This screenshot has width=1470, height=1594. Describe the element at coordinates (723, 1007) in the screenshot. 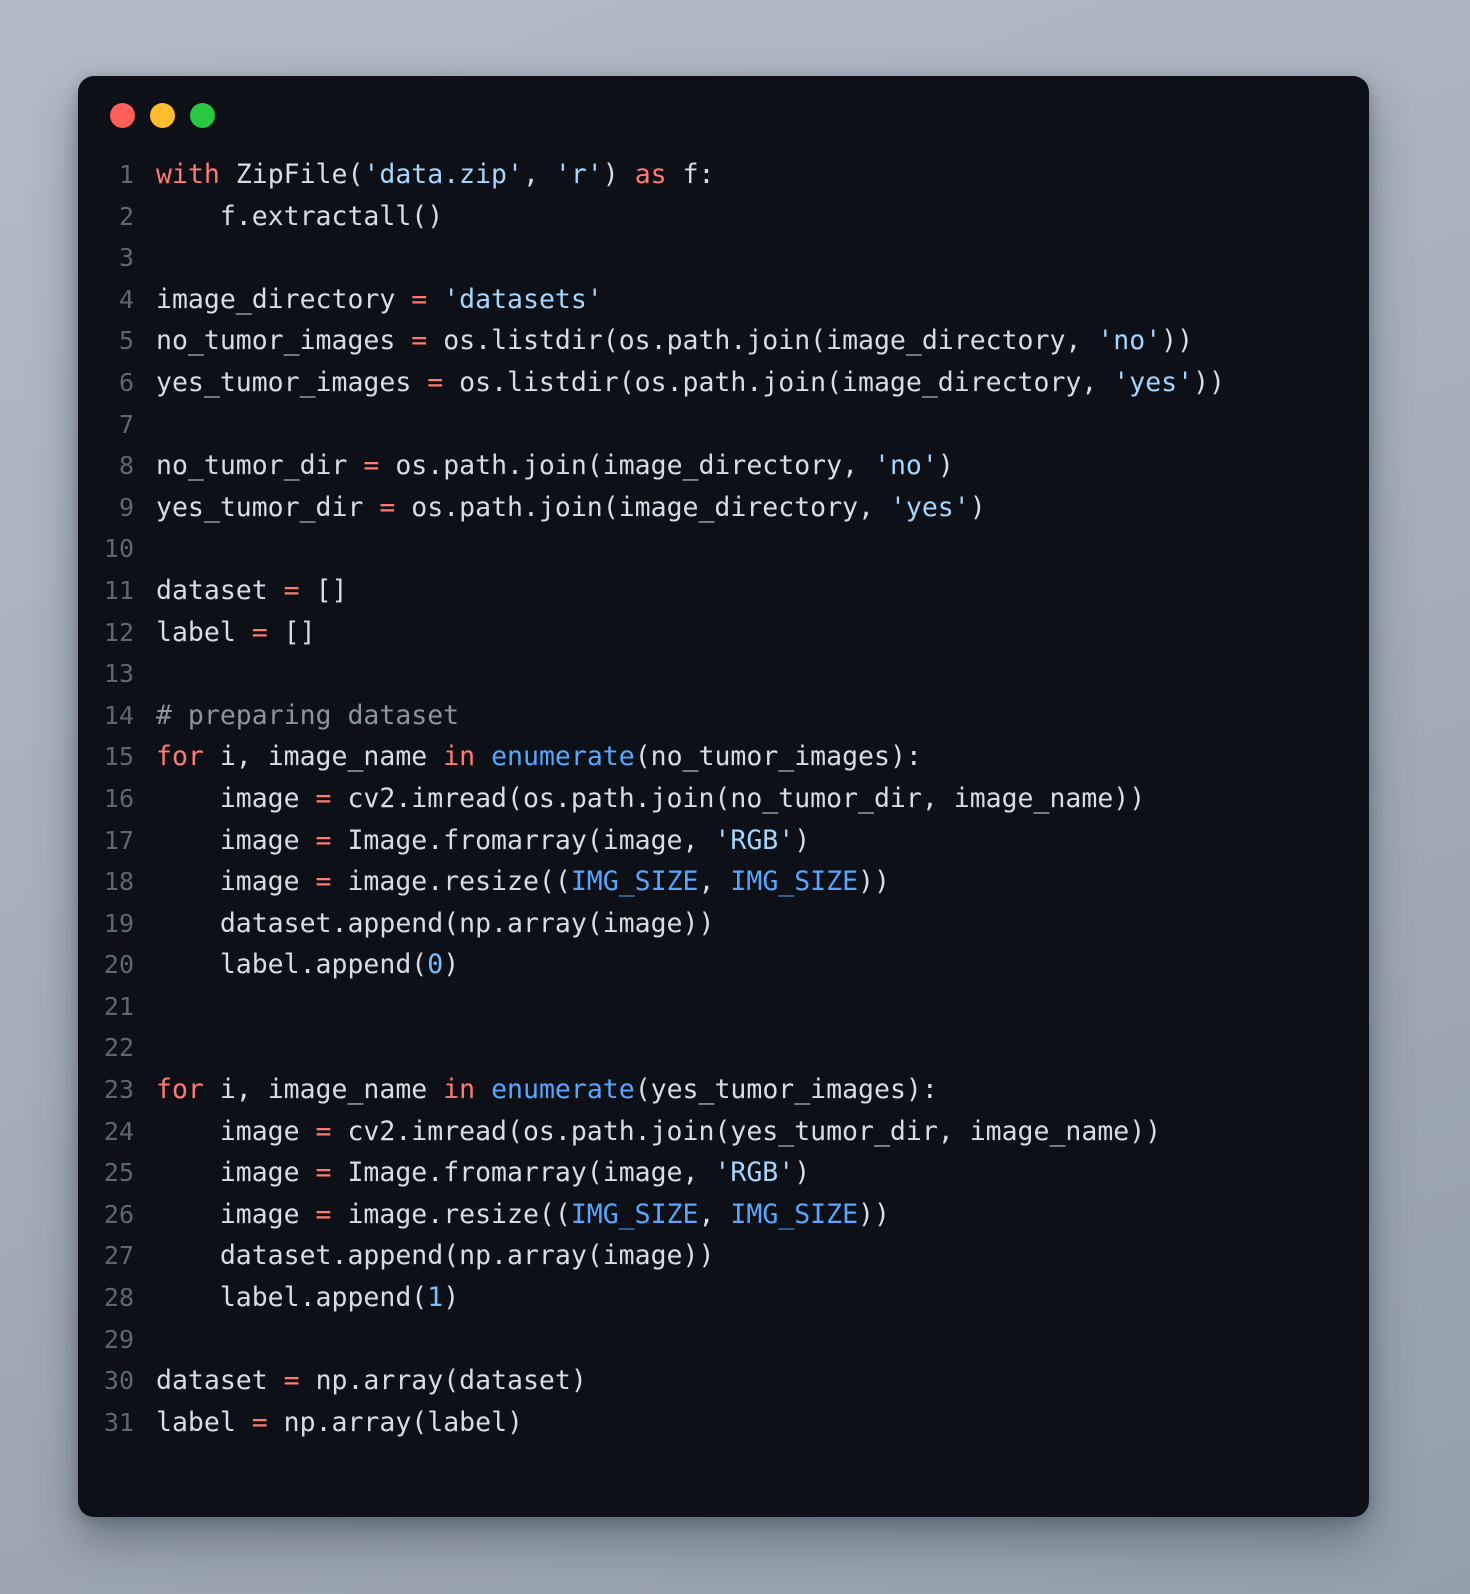

I see `code-line: 21` at that location.